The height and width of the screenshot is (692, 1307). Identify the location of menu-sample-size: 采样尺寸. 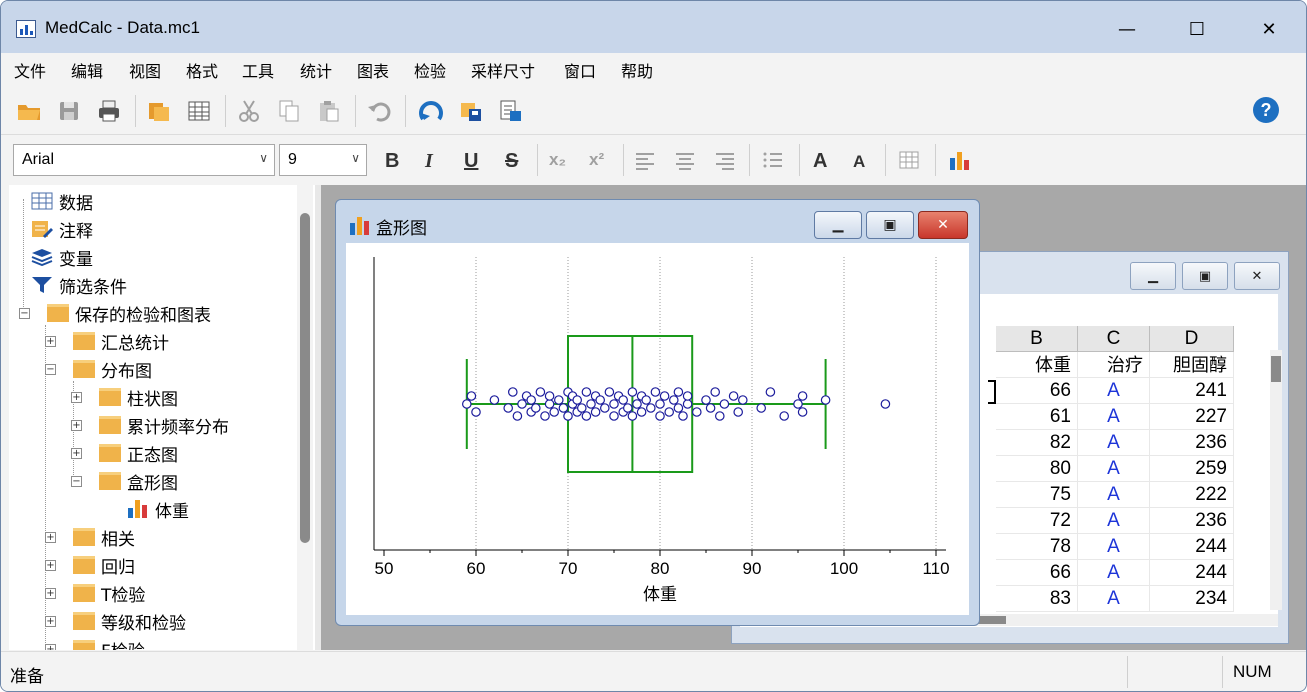
(503, 70).